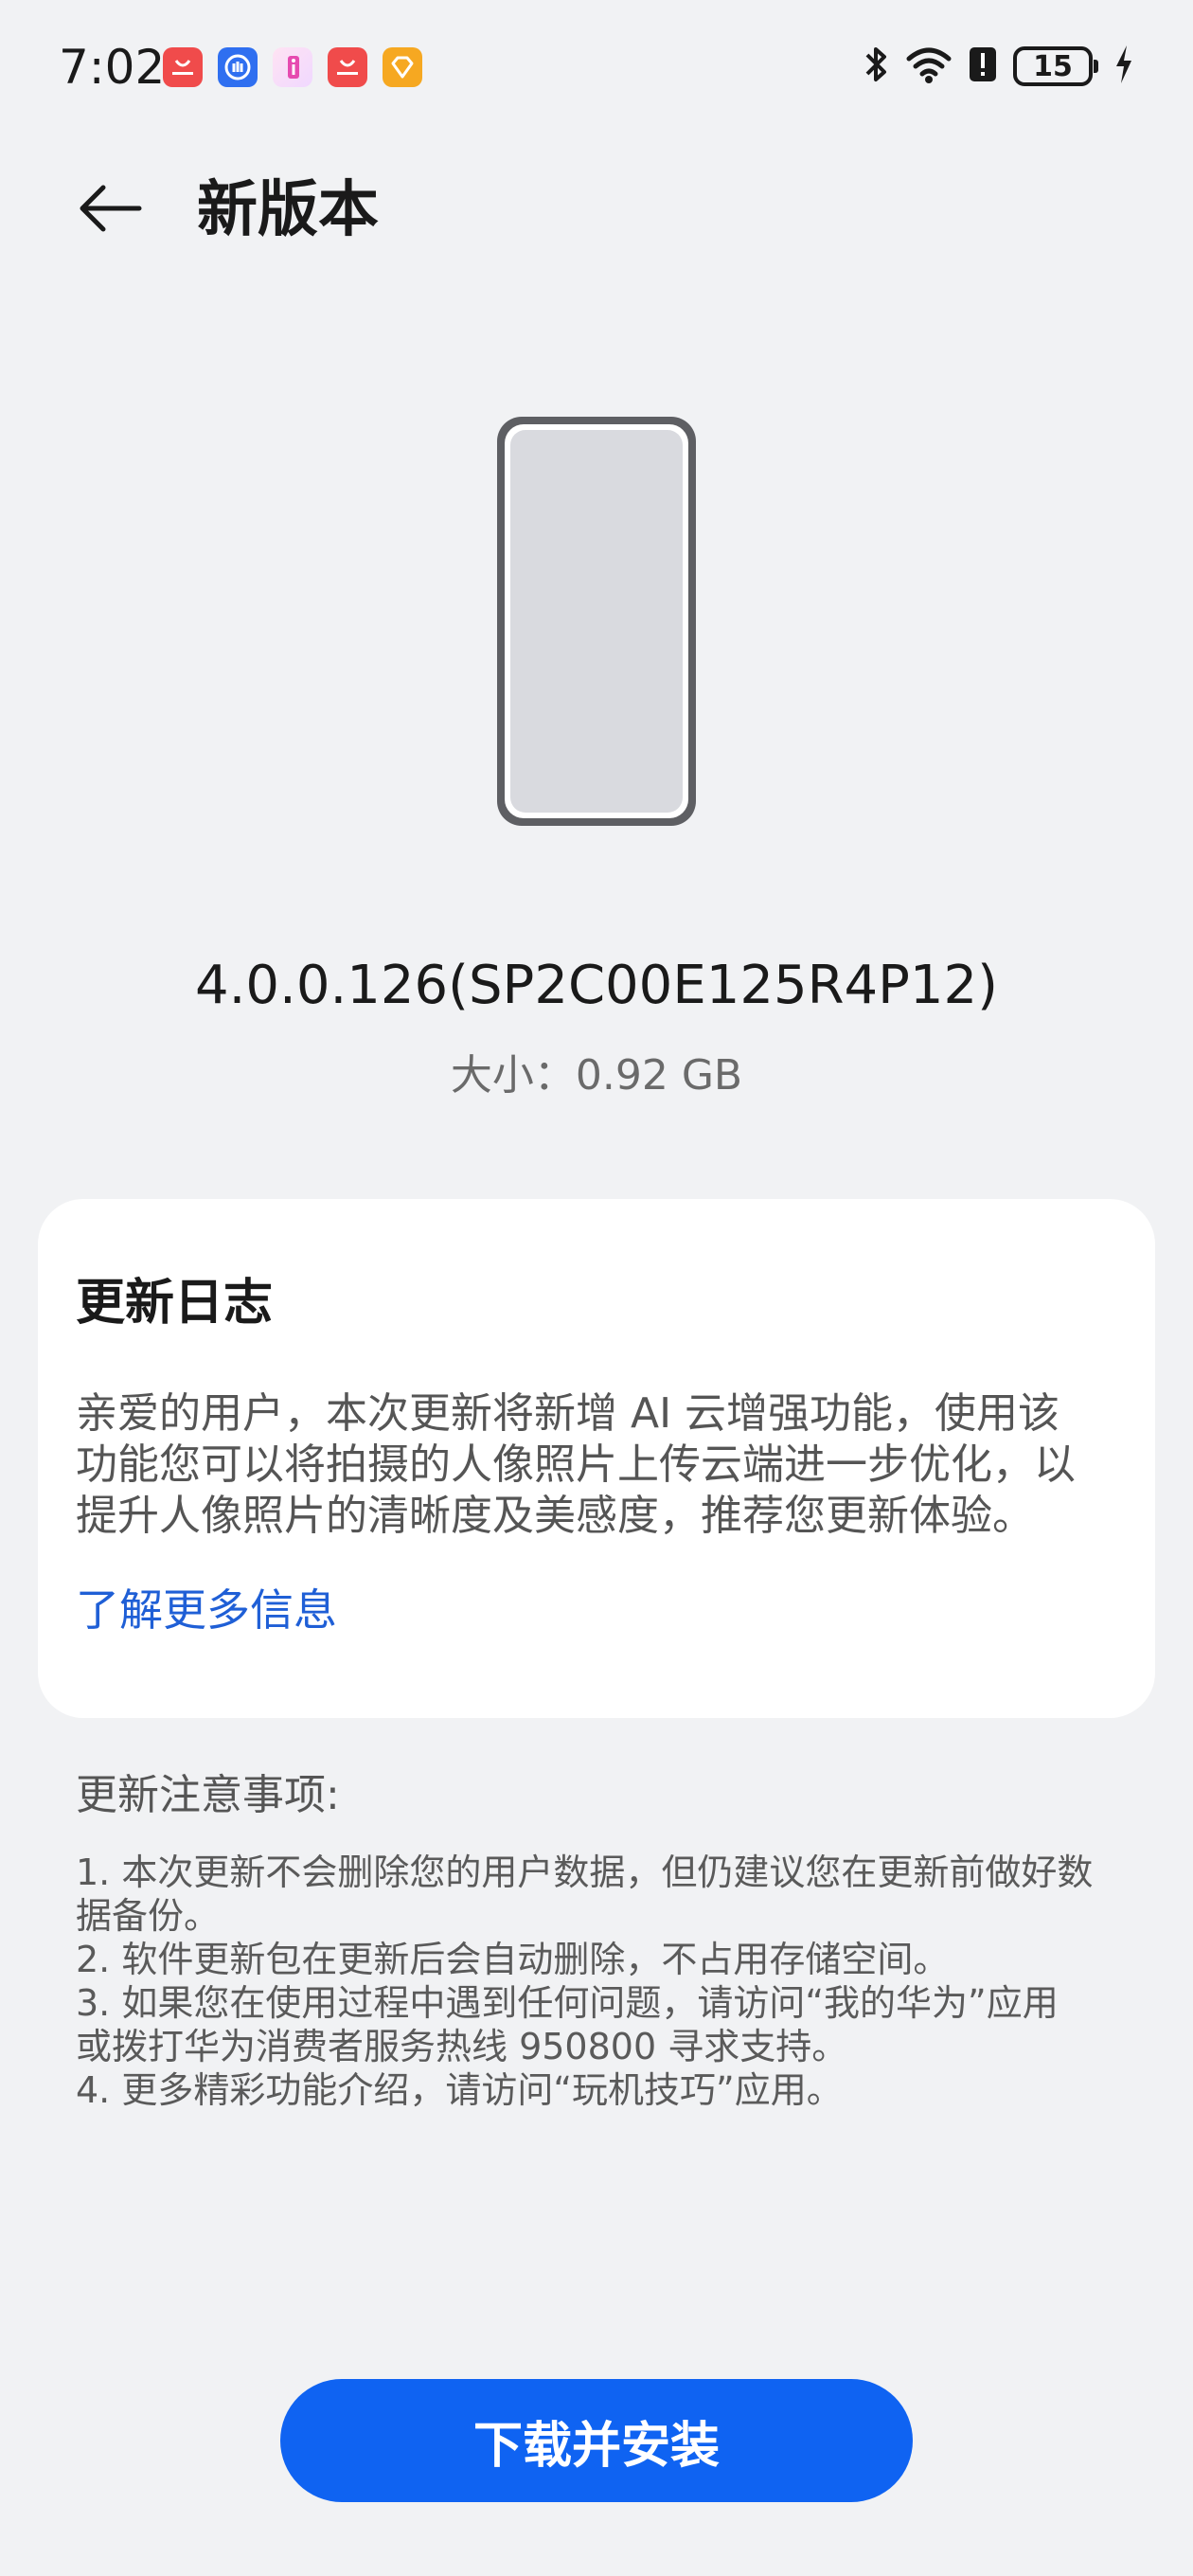 The width and height of the screenshot is (1193, 2576). Describe the element at coordinates (175, 1303) in the screenshot. I see `changelog-title: 更新日志` at that location.